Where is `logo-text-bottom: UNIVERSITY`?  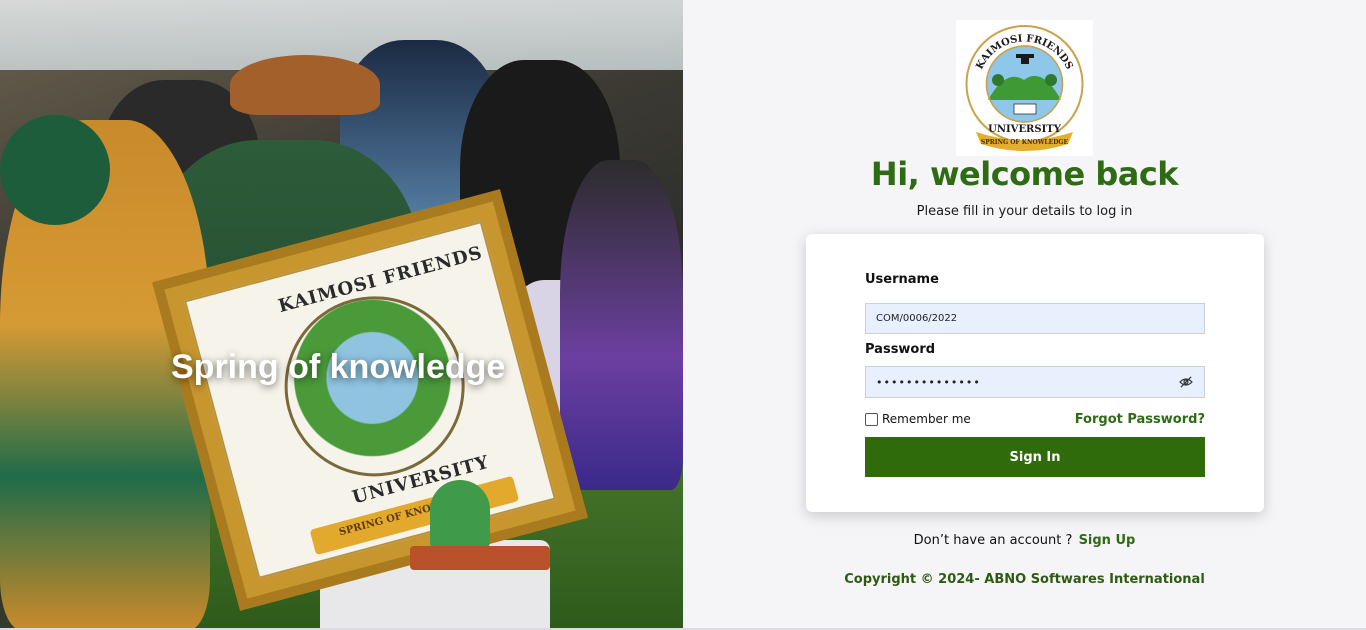 logo-text-bottom: UNIVERSITY is located at coordinates (1025, 129).